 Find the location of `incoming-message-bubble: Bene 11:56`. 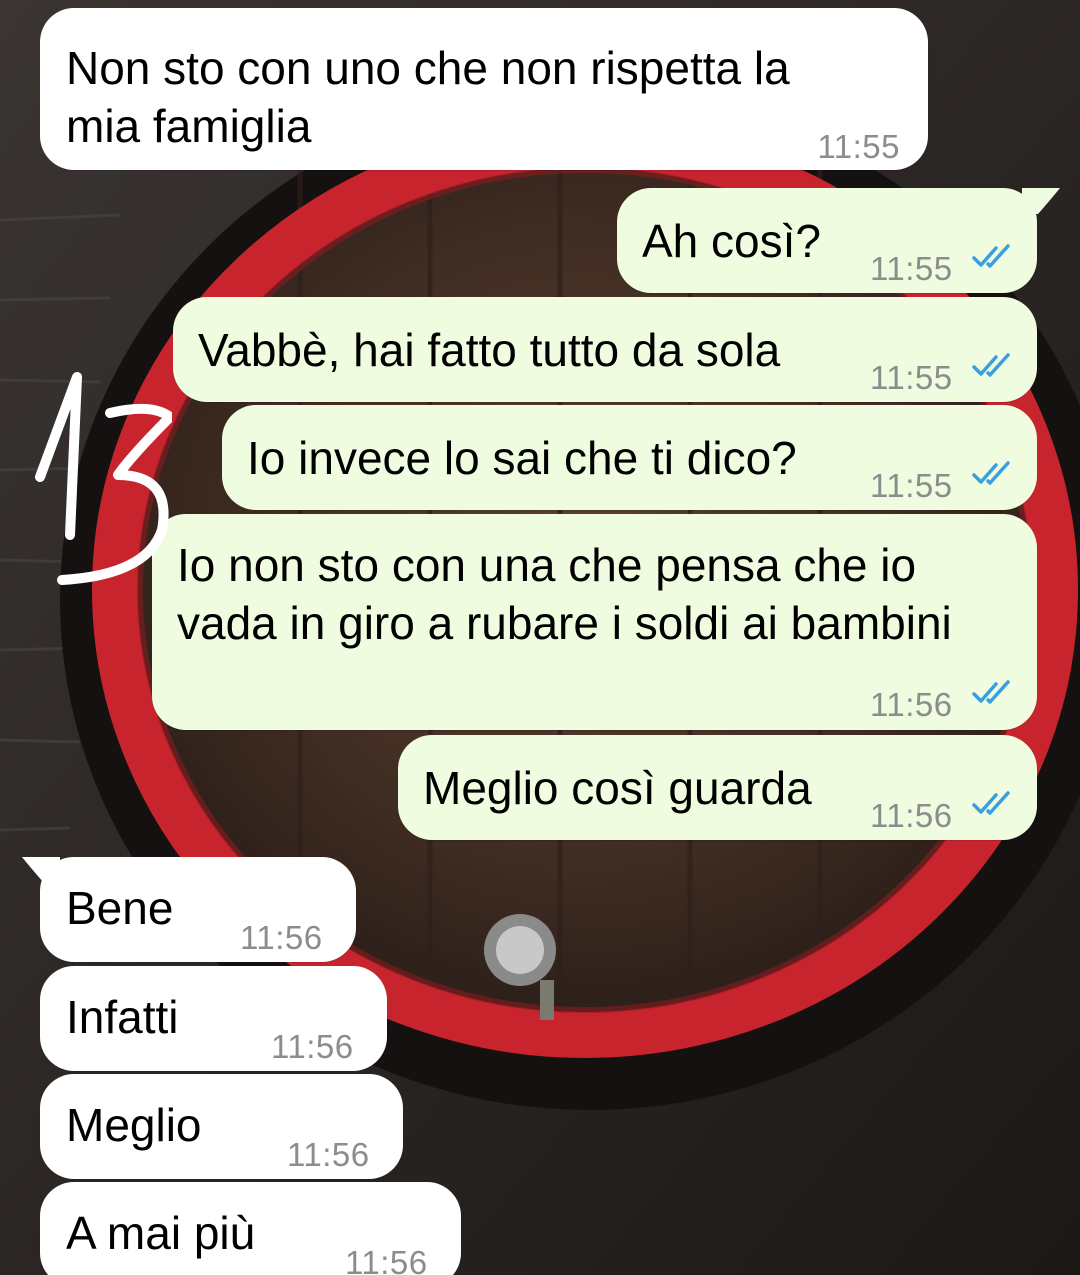

incoming-message-bubble: Bene 11:56 is located at coordinates (198, 909).